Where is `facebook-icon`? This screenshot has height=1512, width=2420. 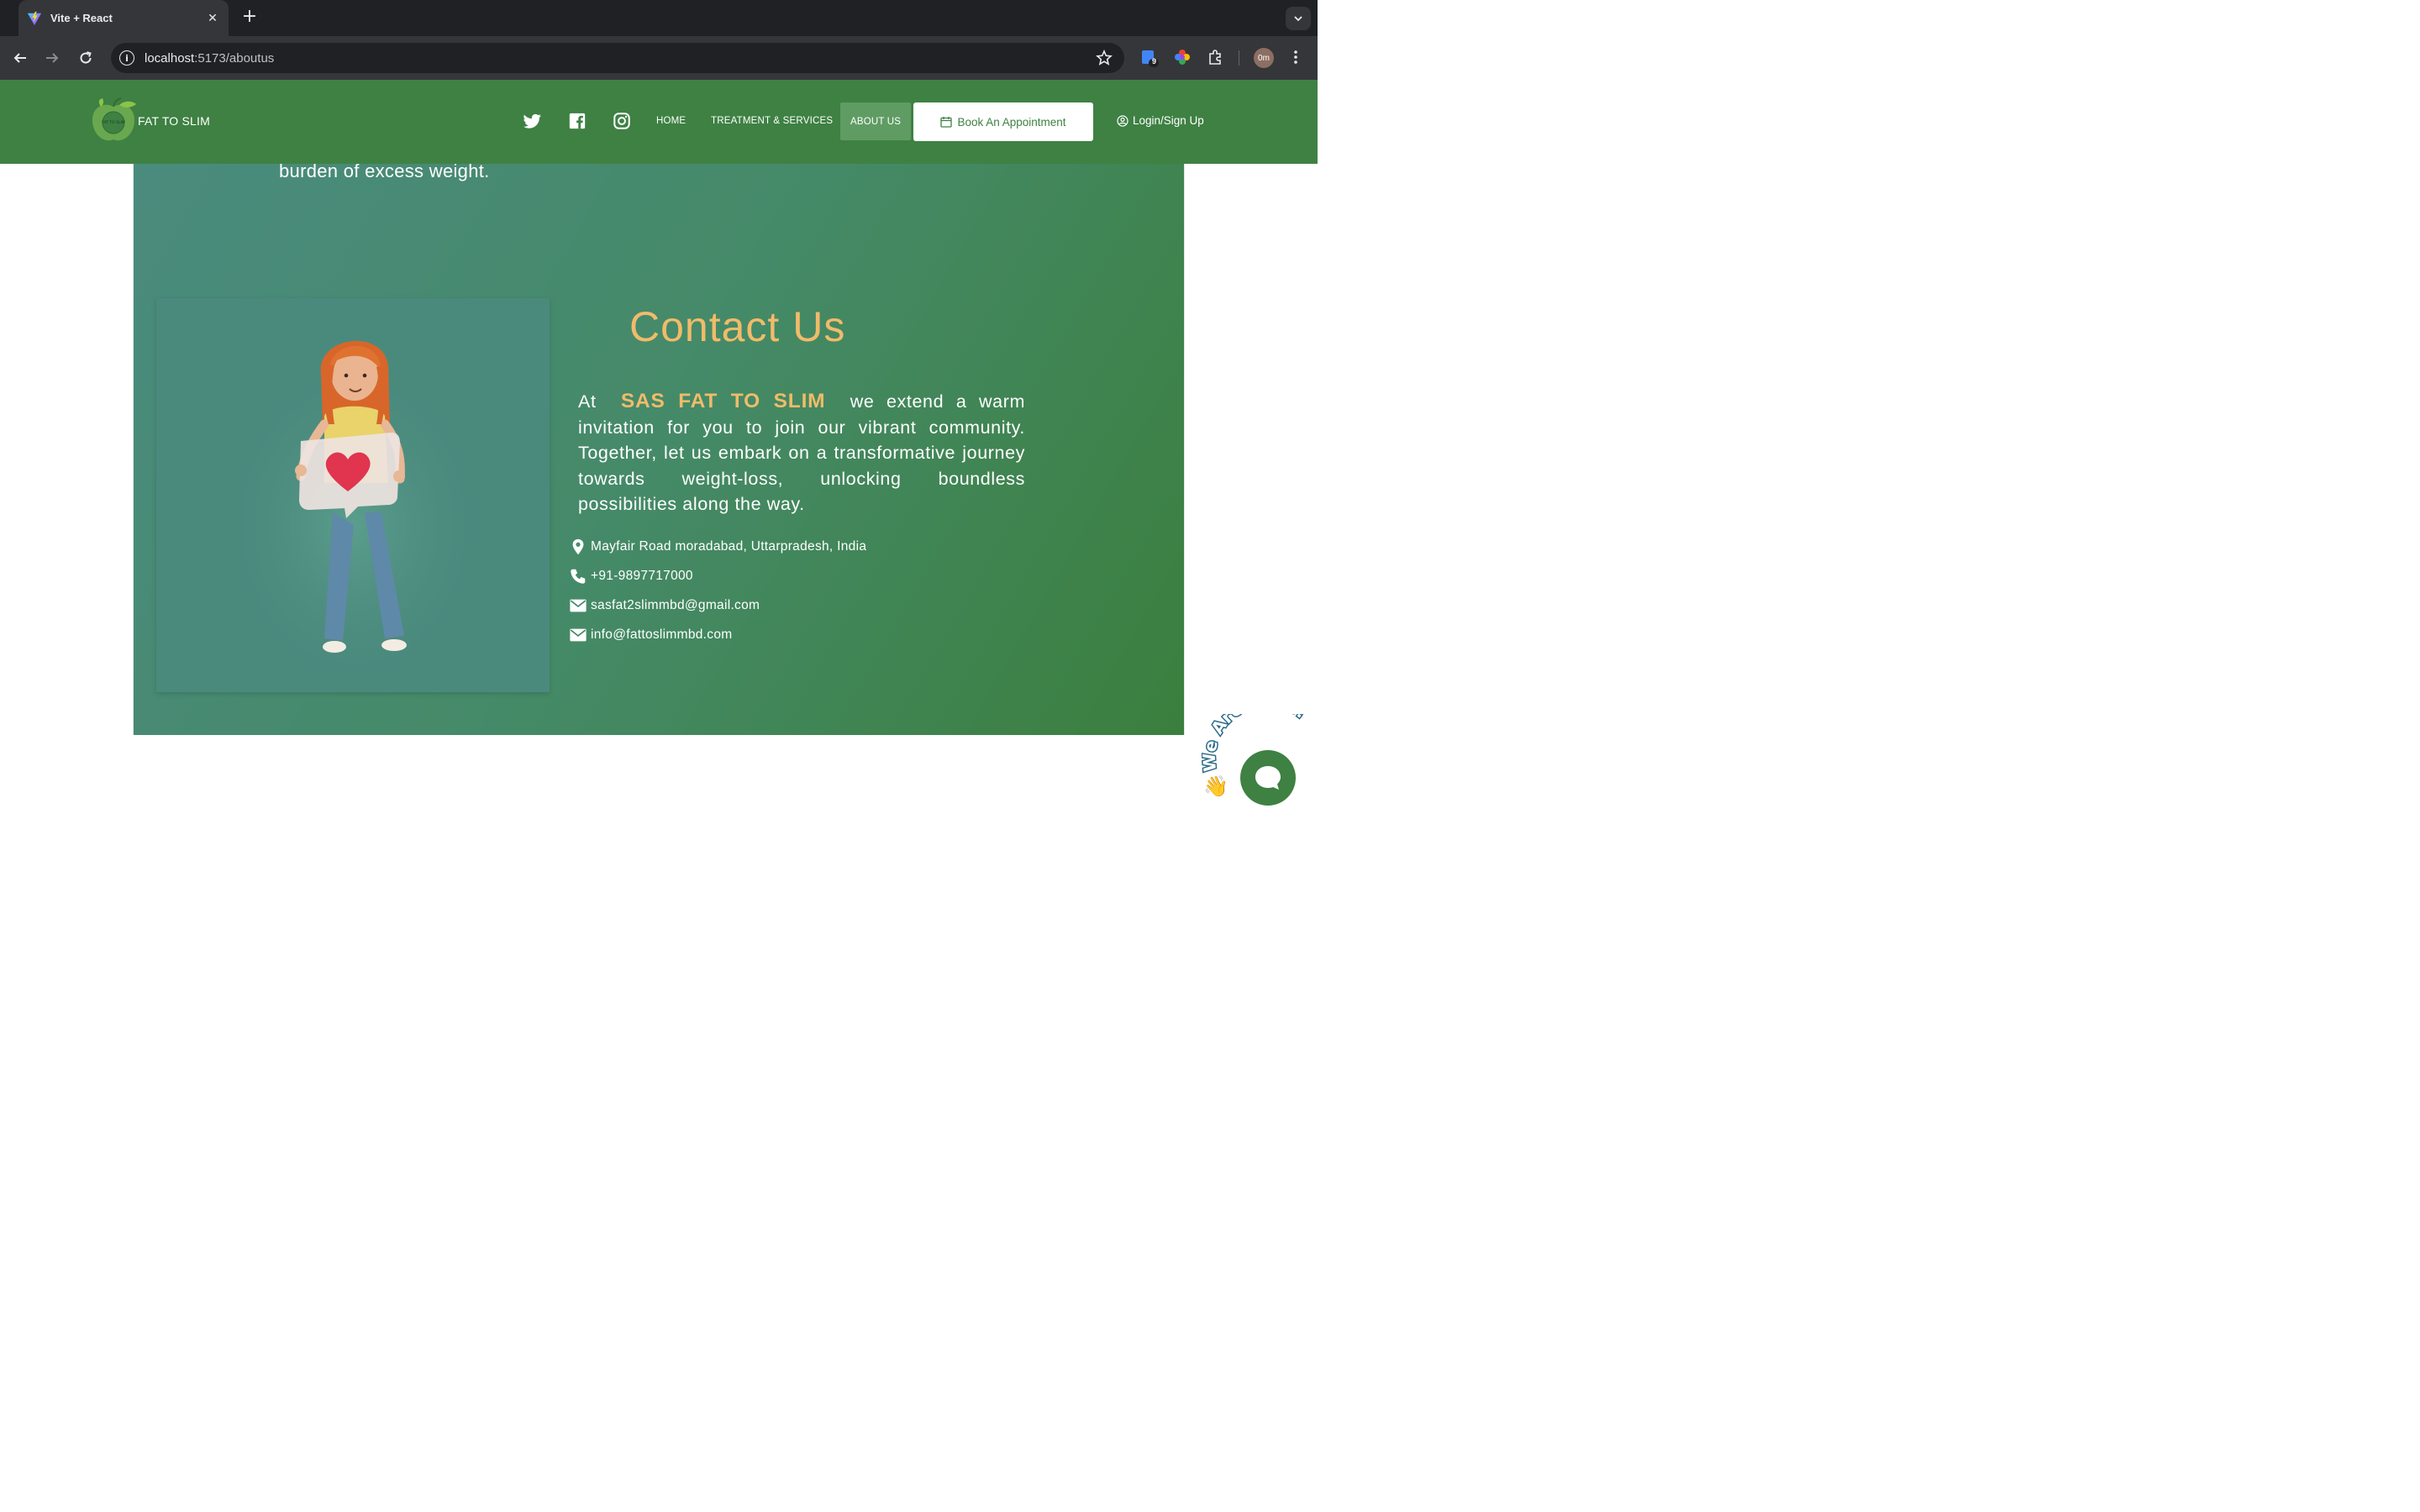
facebook-icon is located at coordinates (577, 121).